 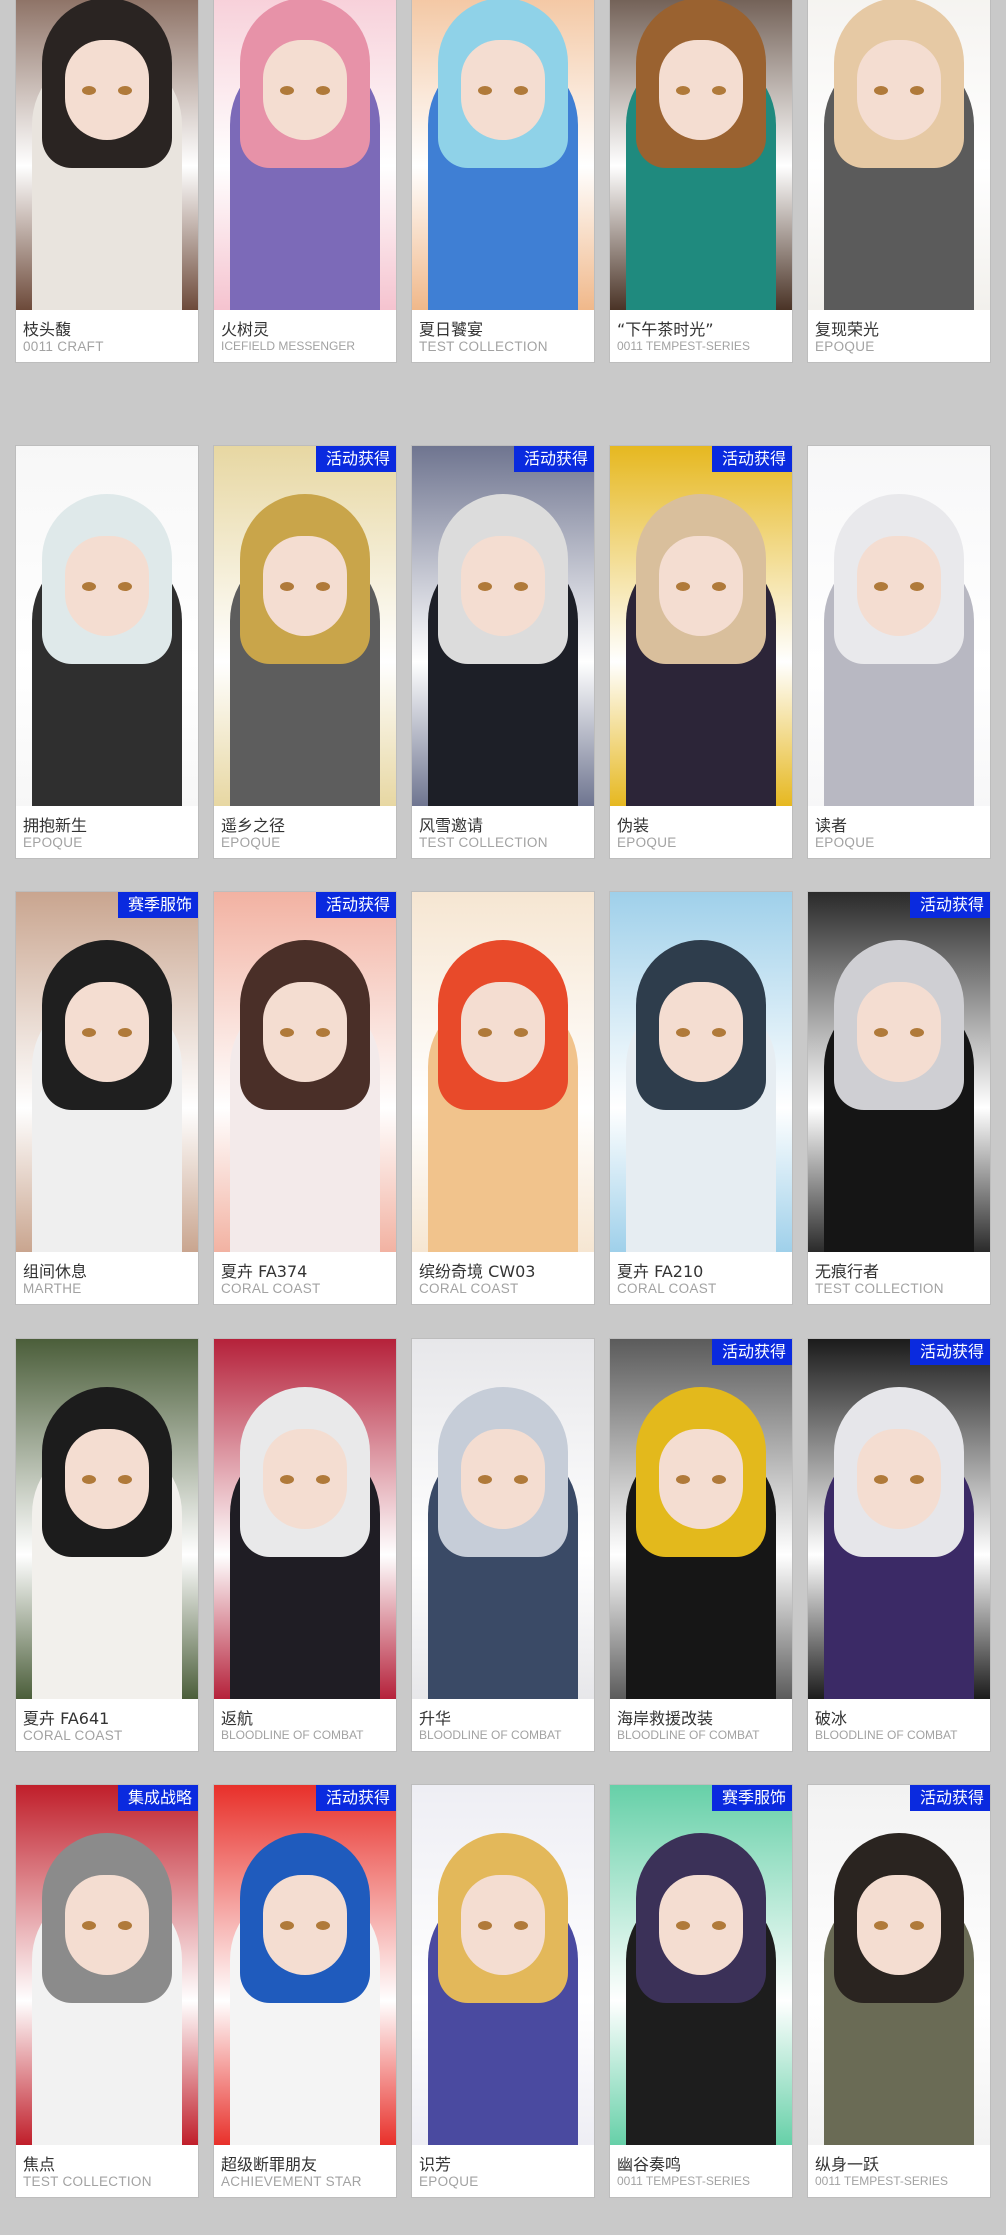 I want to click on skin-name: 组间休息, so click(x=55, y=1271).